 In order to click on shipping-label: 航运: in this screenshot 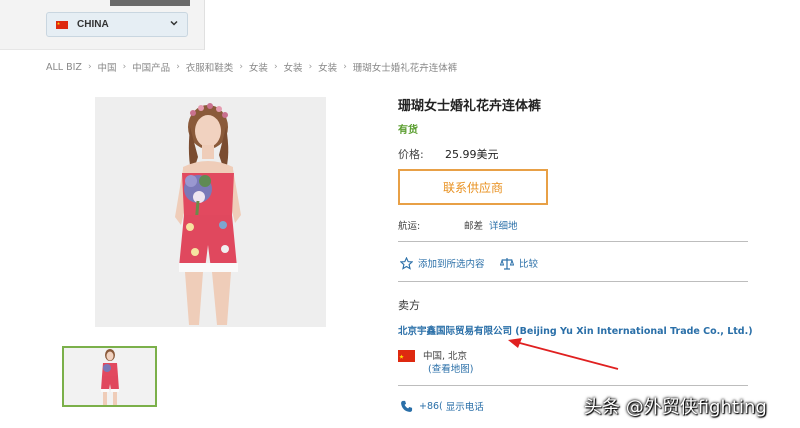, I will do `click(409, 226)`.